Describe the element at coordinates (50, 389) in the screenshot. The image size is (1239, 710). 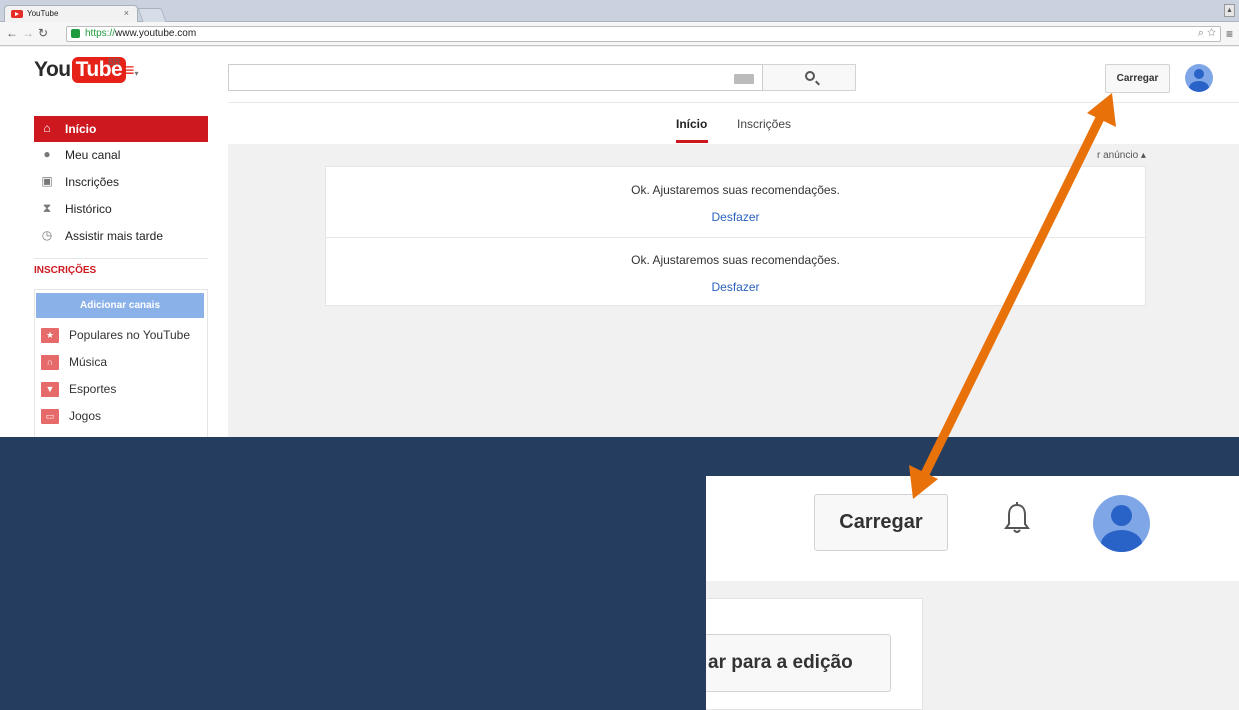
I see `trophy-icon: ▼` at that location.